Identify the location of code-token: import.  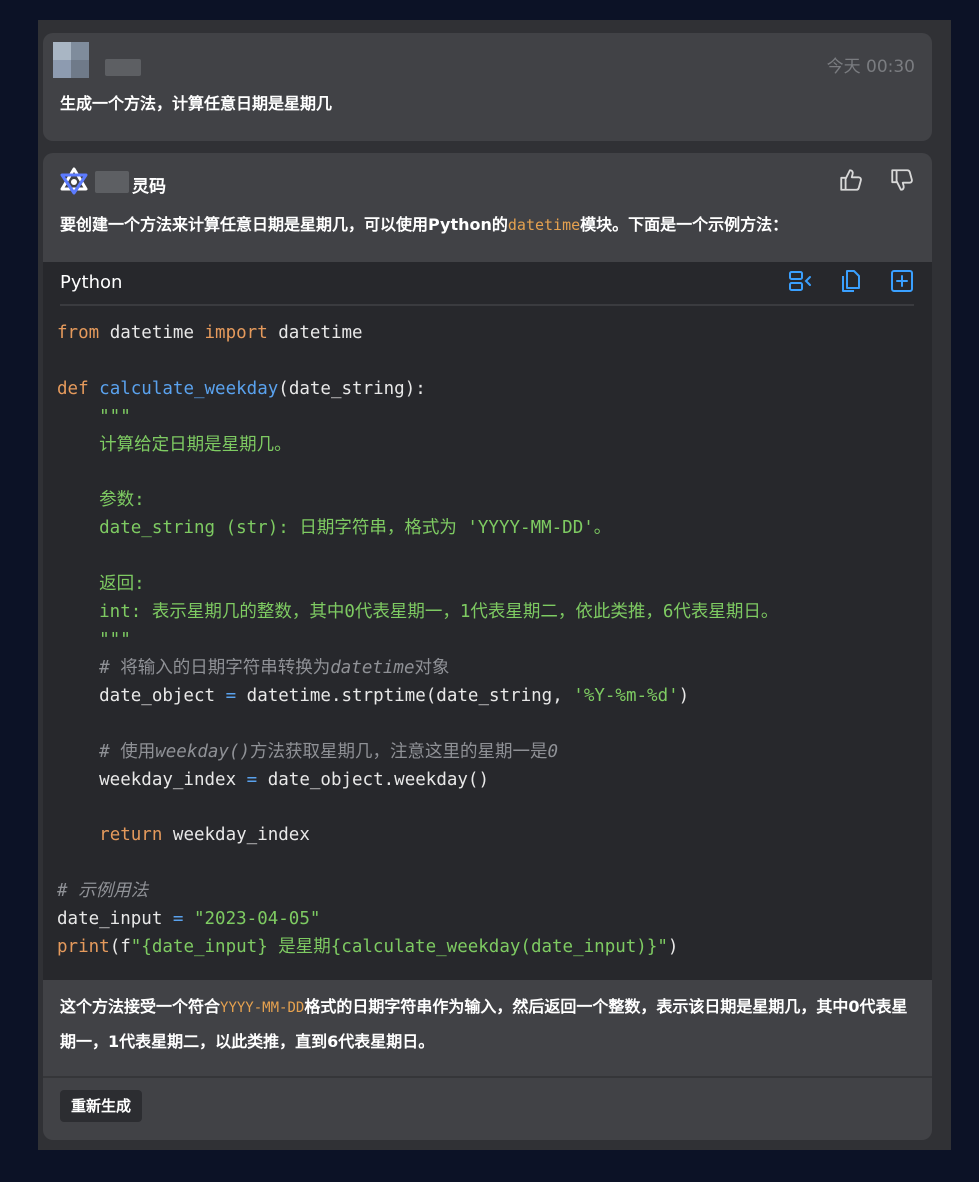
(236, 333).